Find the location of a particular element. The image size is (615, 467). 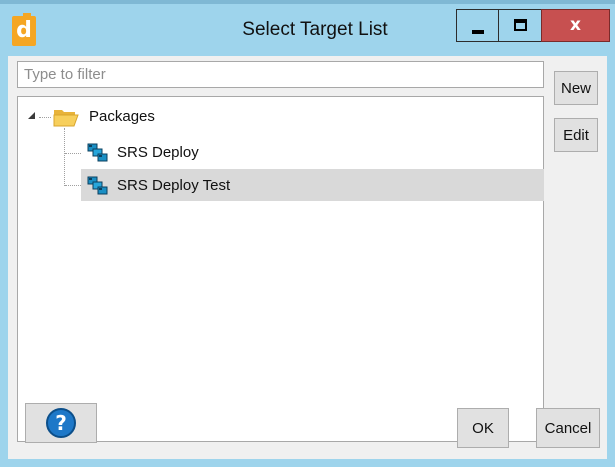

minimize-icon is located at coordinates (478, 32).